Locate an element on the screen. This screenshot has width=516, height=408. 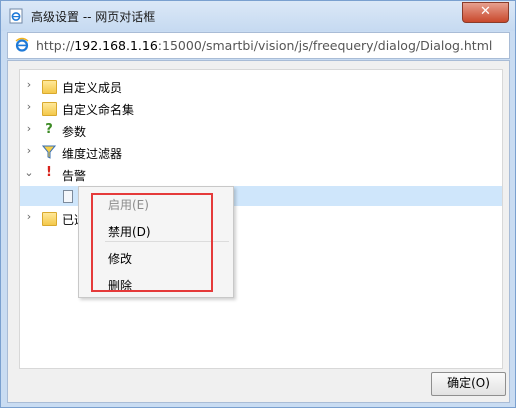
close-icon: ✕ is located at coordinates (485, 11).